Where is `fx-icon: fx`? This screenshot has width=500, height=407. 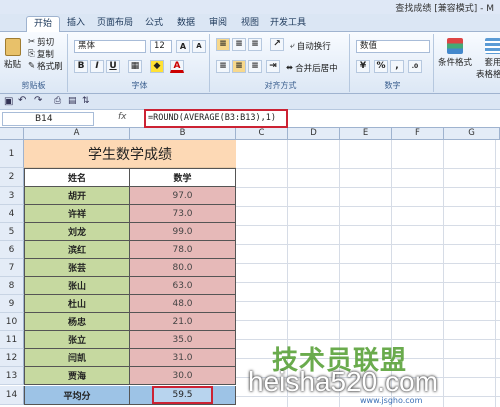
fx-icon: fx is located at coordinates (122, 117).